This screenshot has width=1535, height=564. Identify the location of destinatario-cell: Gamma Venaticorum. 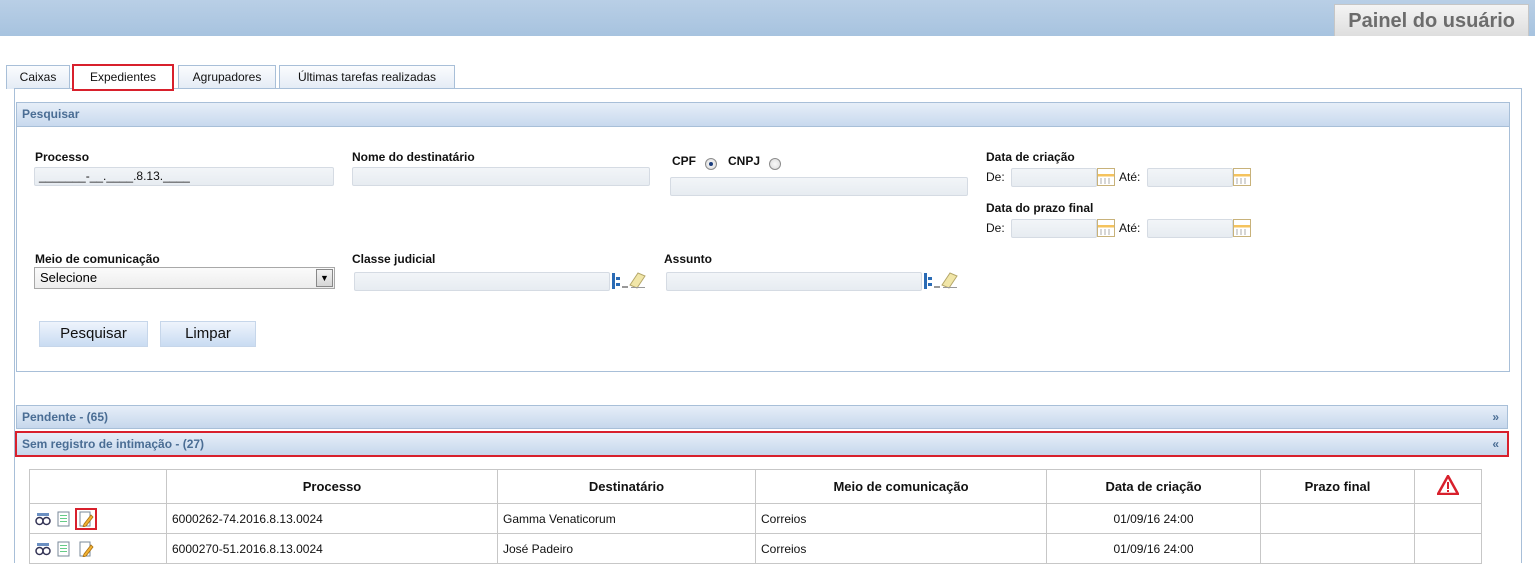
(626, 518).